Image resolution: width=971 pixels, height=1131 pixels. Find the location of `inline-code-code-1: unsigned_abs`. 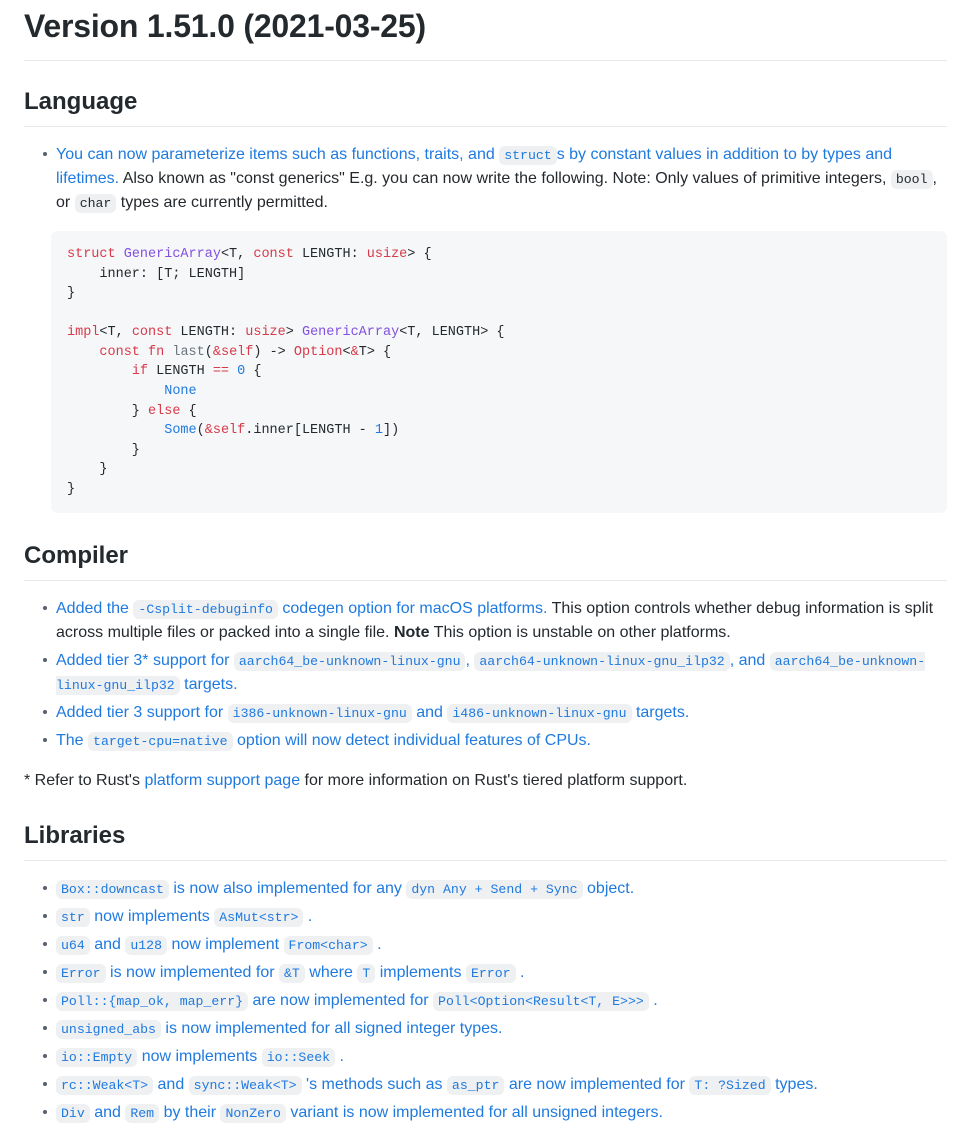

inline-code-code-1: unsigned_abs is located at coordinates (108, 1030).